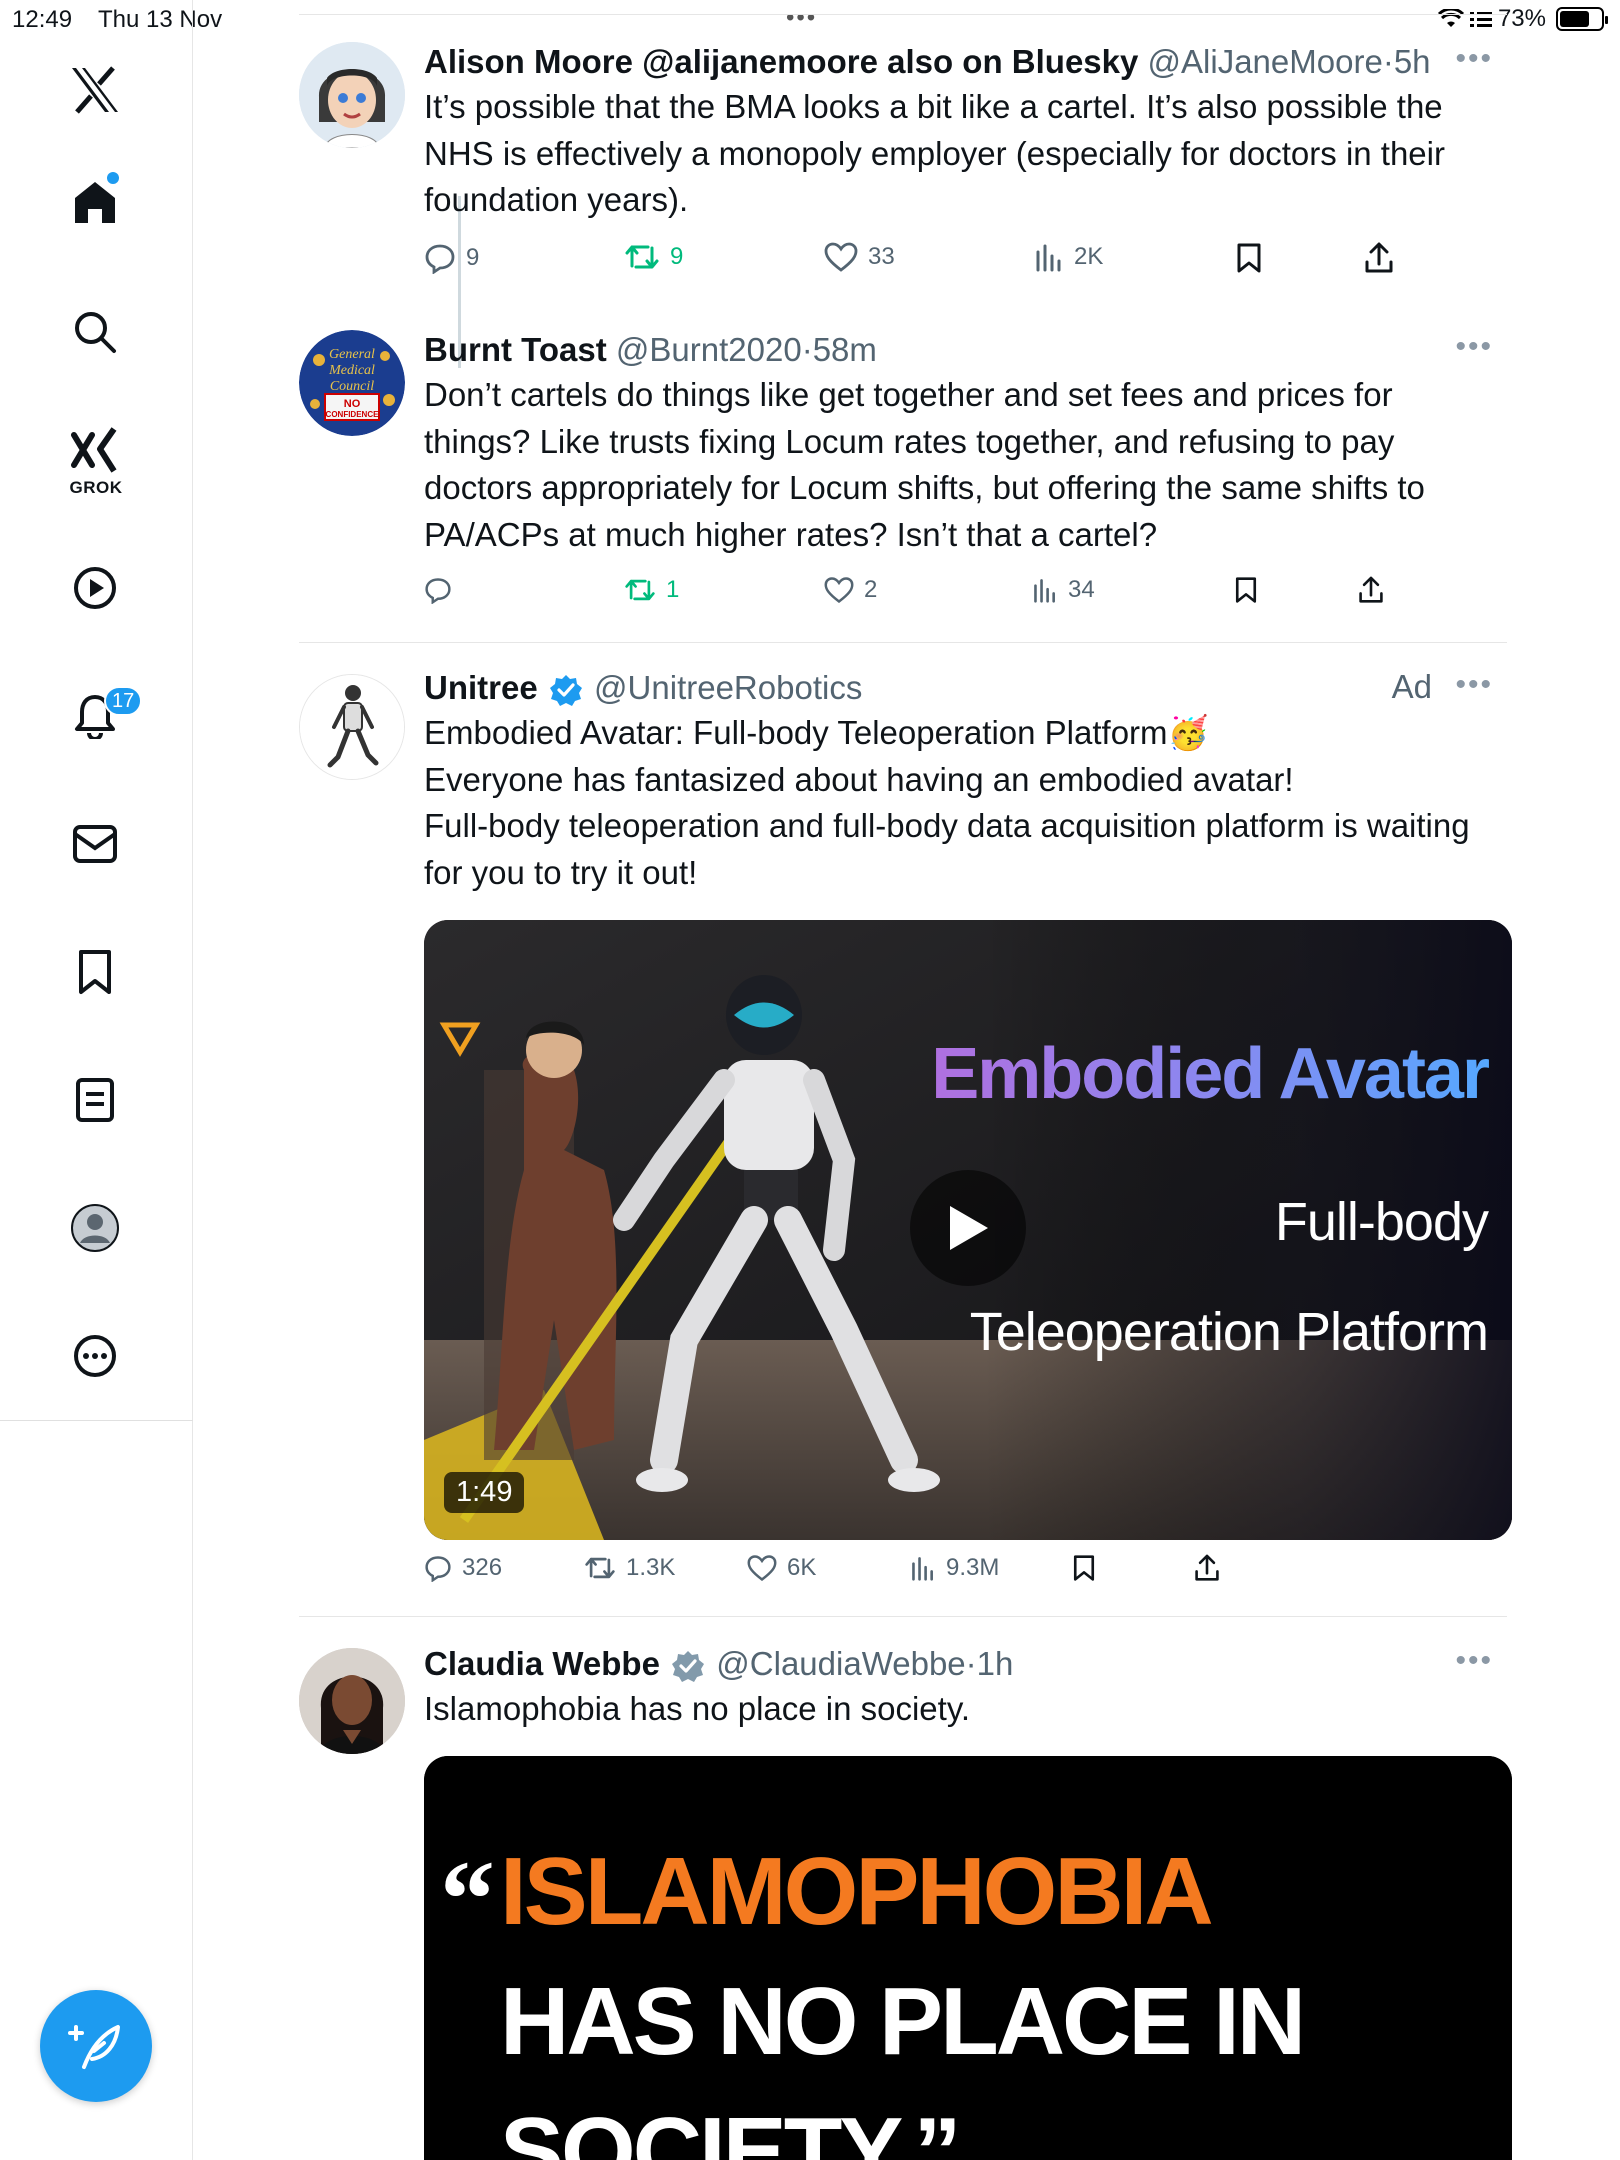 This screenshot has height=2160, width=1620. Describe the element at coordinates (673, 589) in the screenshot. I see `repost-count: 1` at that location.